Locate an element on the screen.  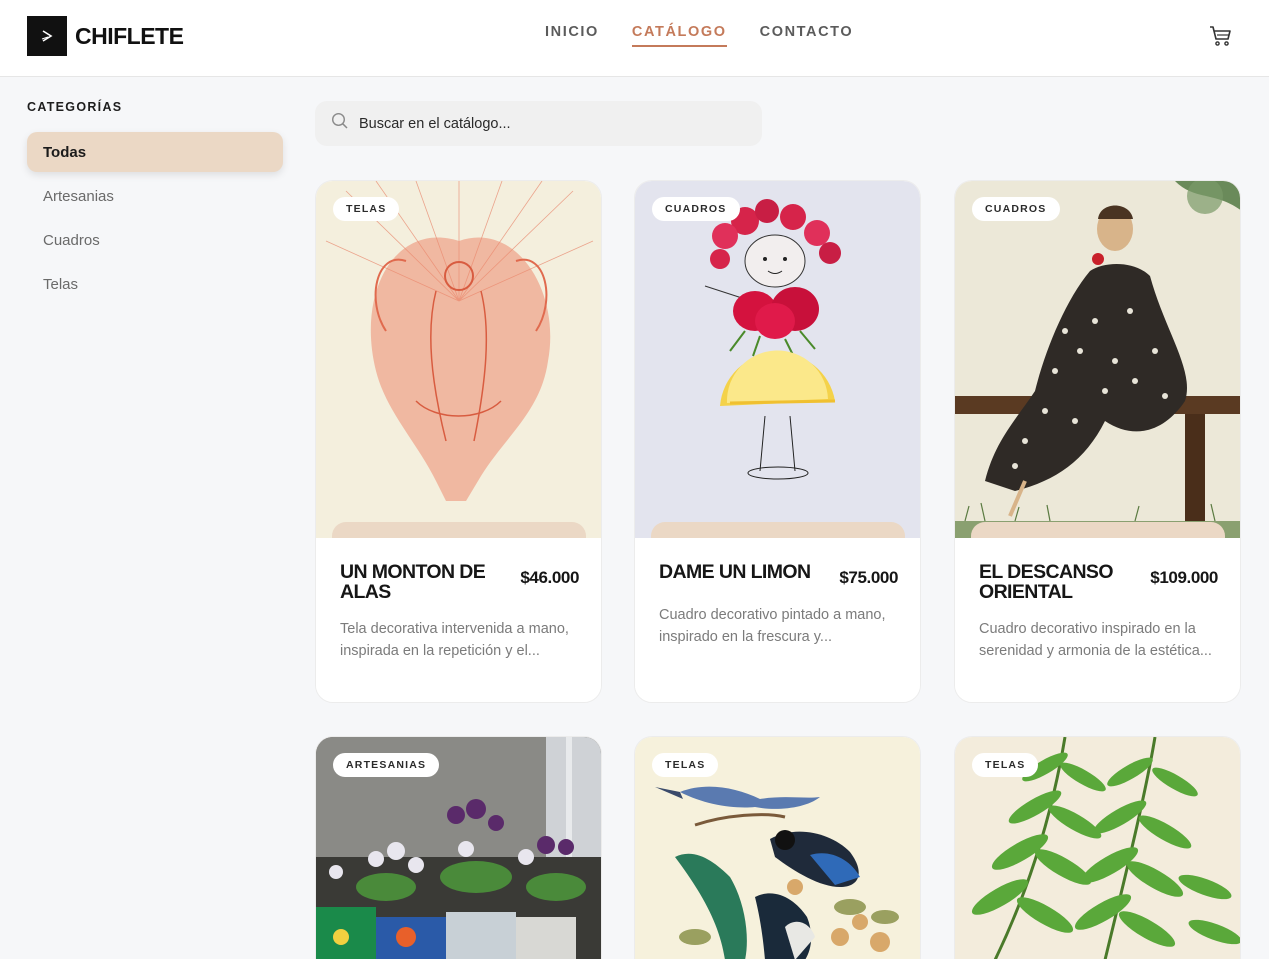
category-badge: ARTESANIAS is located at coordinates (386, 765).